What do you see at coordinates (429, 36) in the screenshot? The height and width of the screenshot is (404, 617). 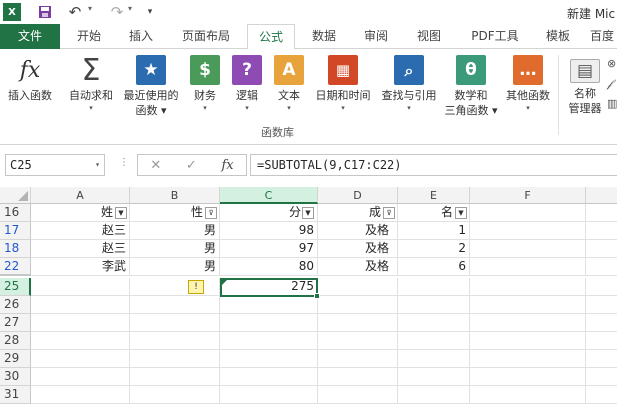 I see `tab-view: 视图` at bounding box center [429, 36].